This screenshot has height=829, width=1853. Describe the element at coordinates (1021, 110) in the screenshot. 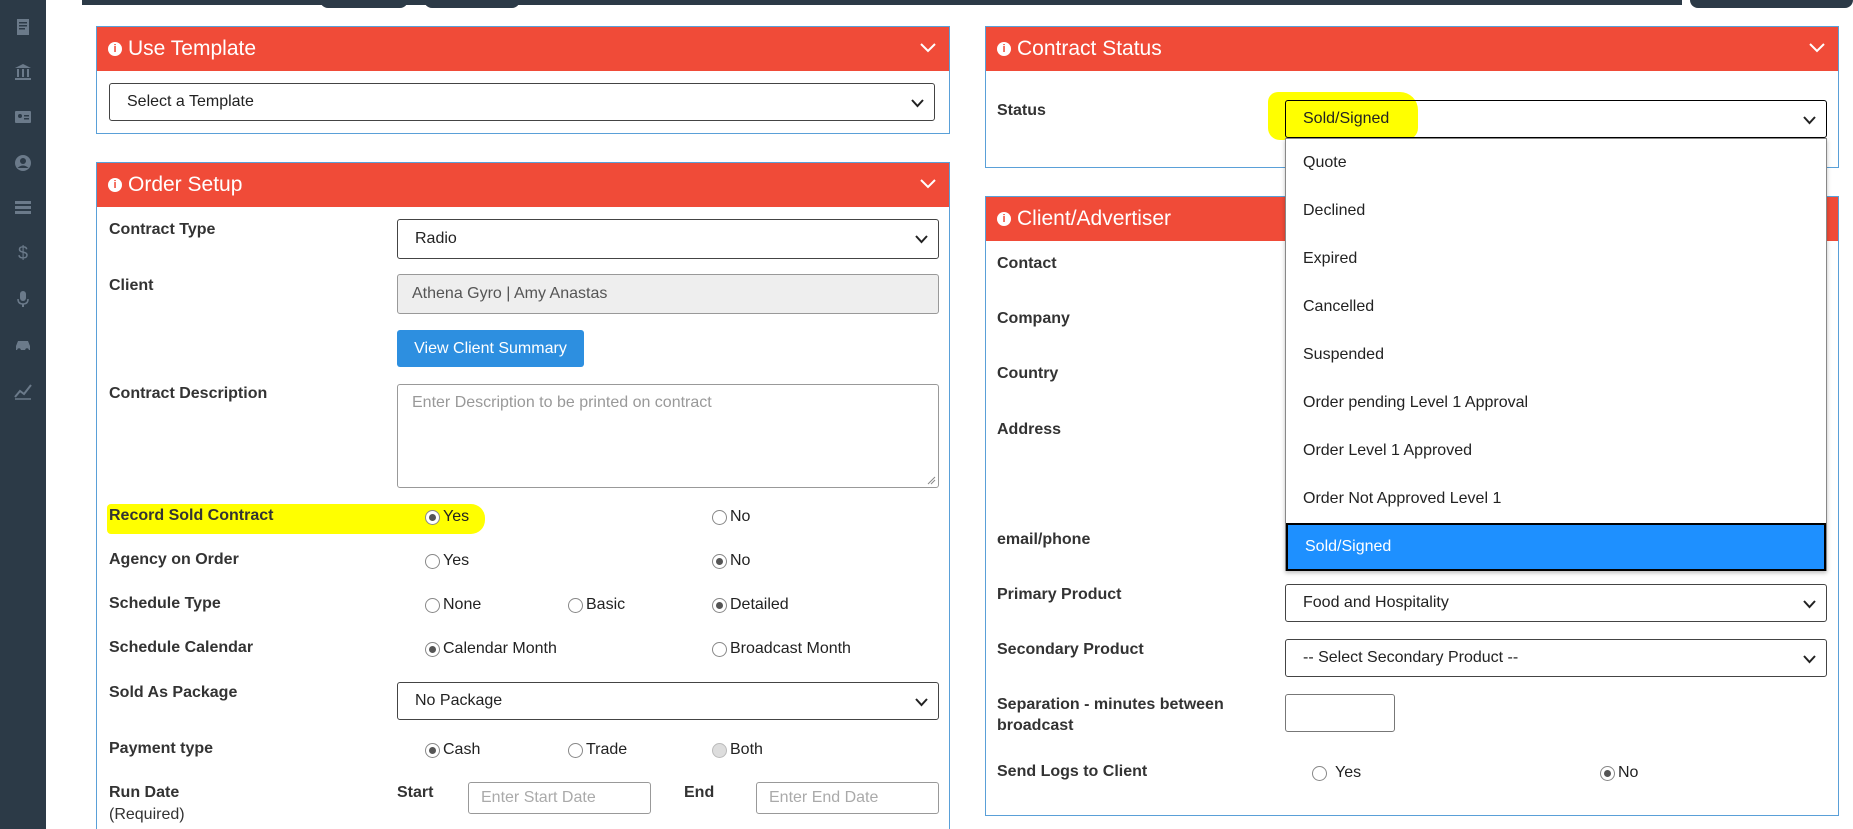

I see `status-label: Status` at that location.